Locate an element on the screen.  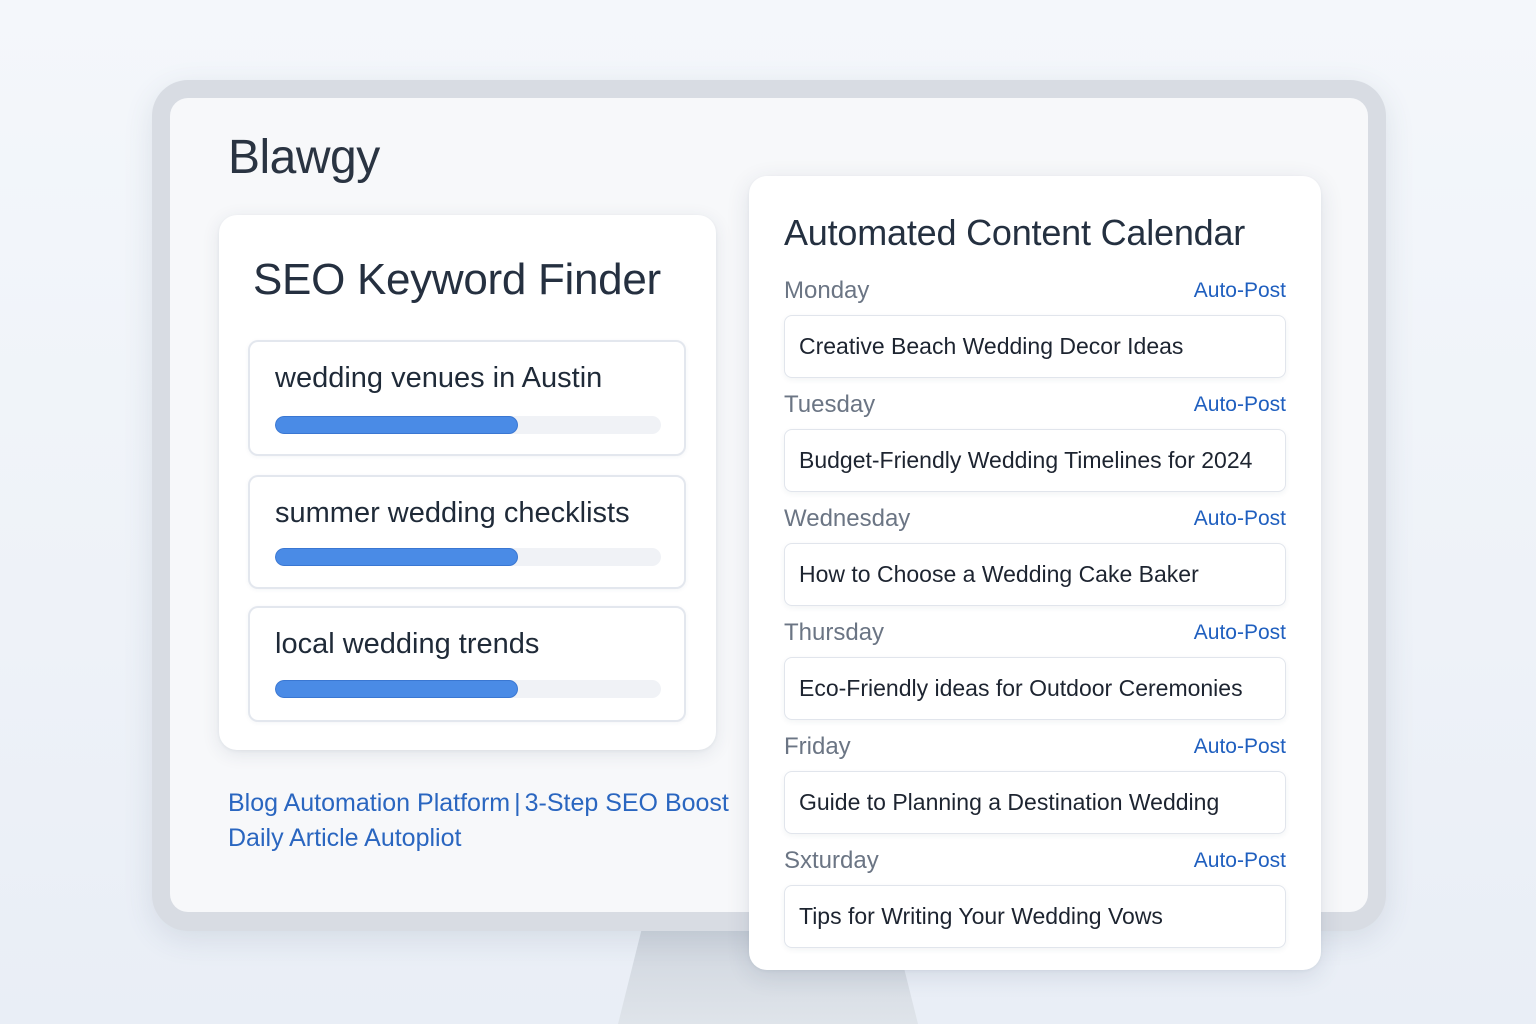
keyword-label: summer wedding checklists is located at coordinates (452, 513).